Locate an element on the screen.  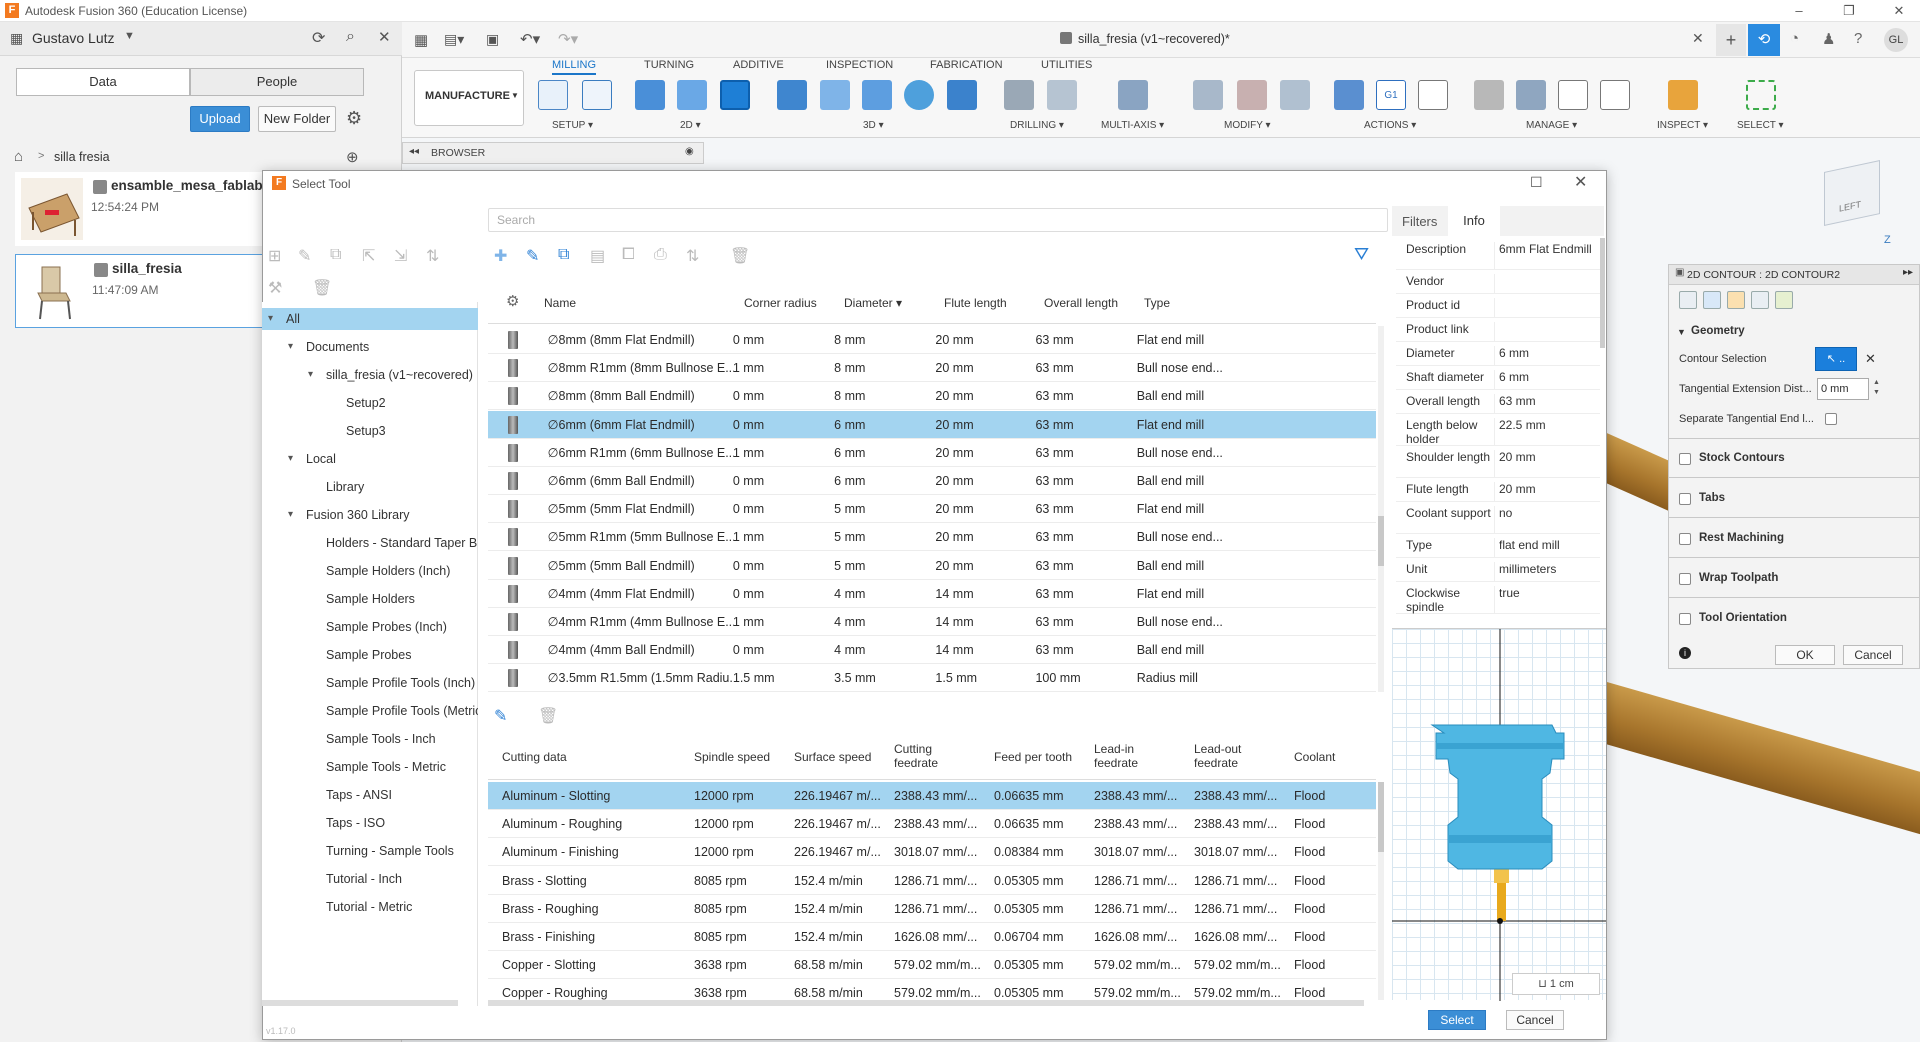
tool-tab-icon is located at coordinates (1688, 300).